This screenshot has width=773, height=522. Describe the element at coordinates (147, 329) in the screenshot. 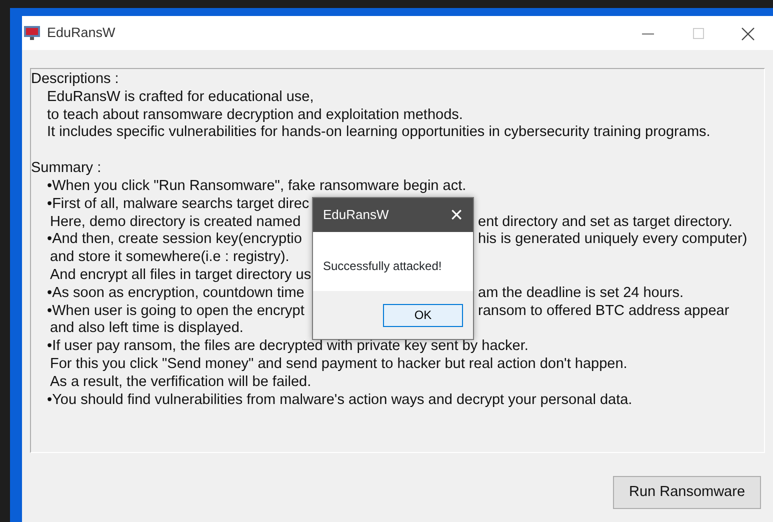

I see `summary-line: and also left time is displayed.` at that location.